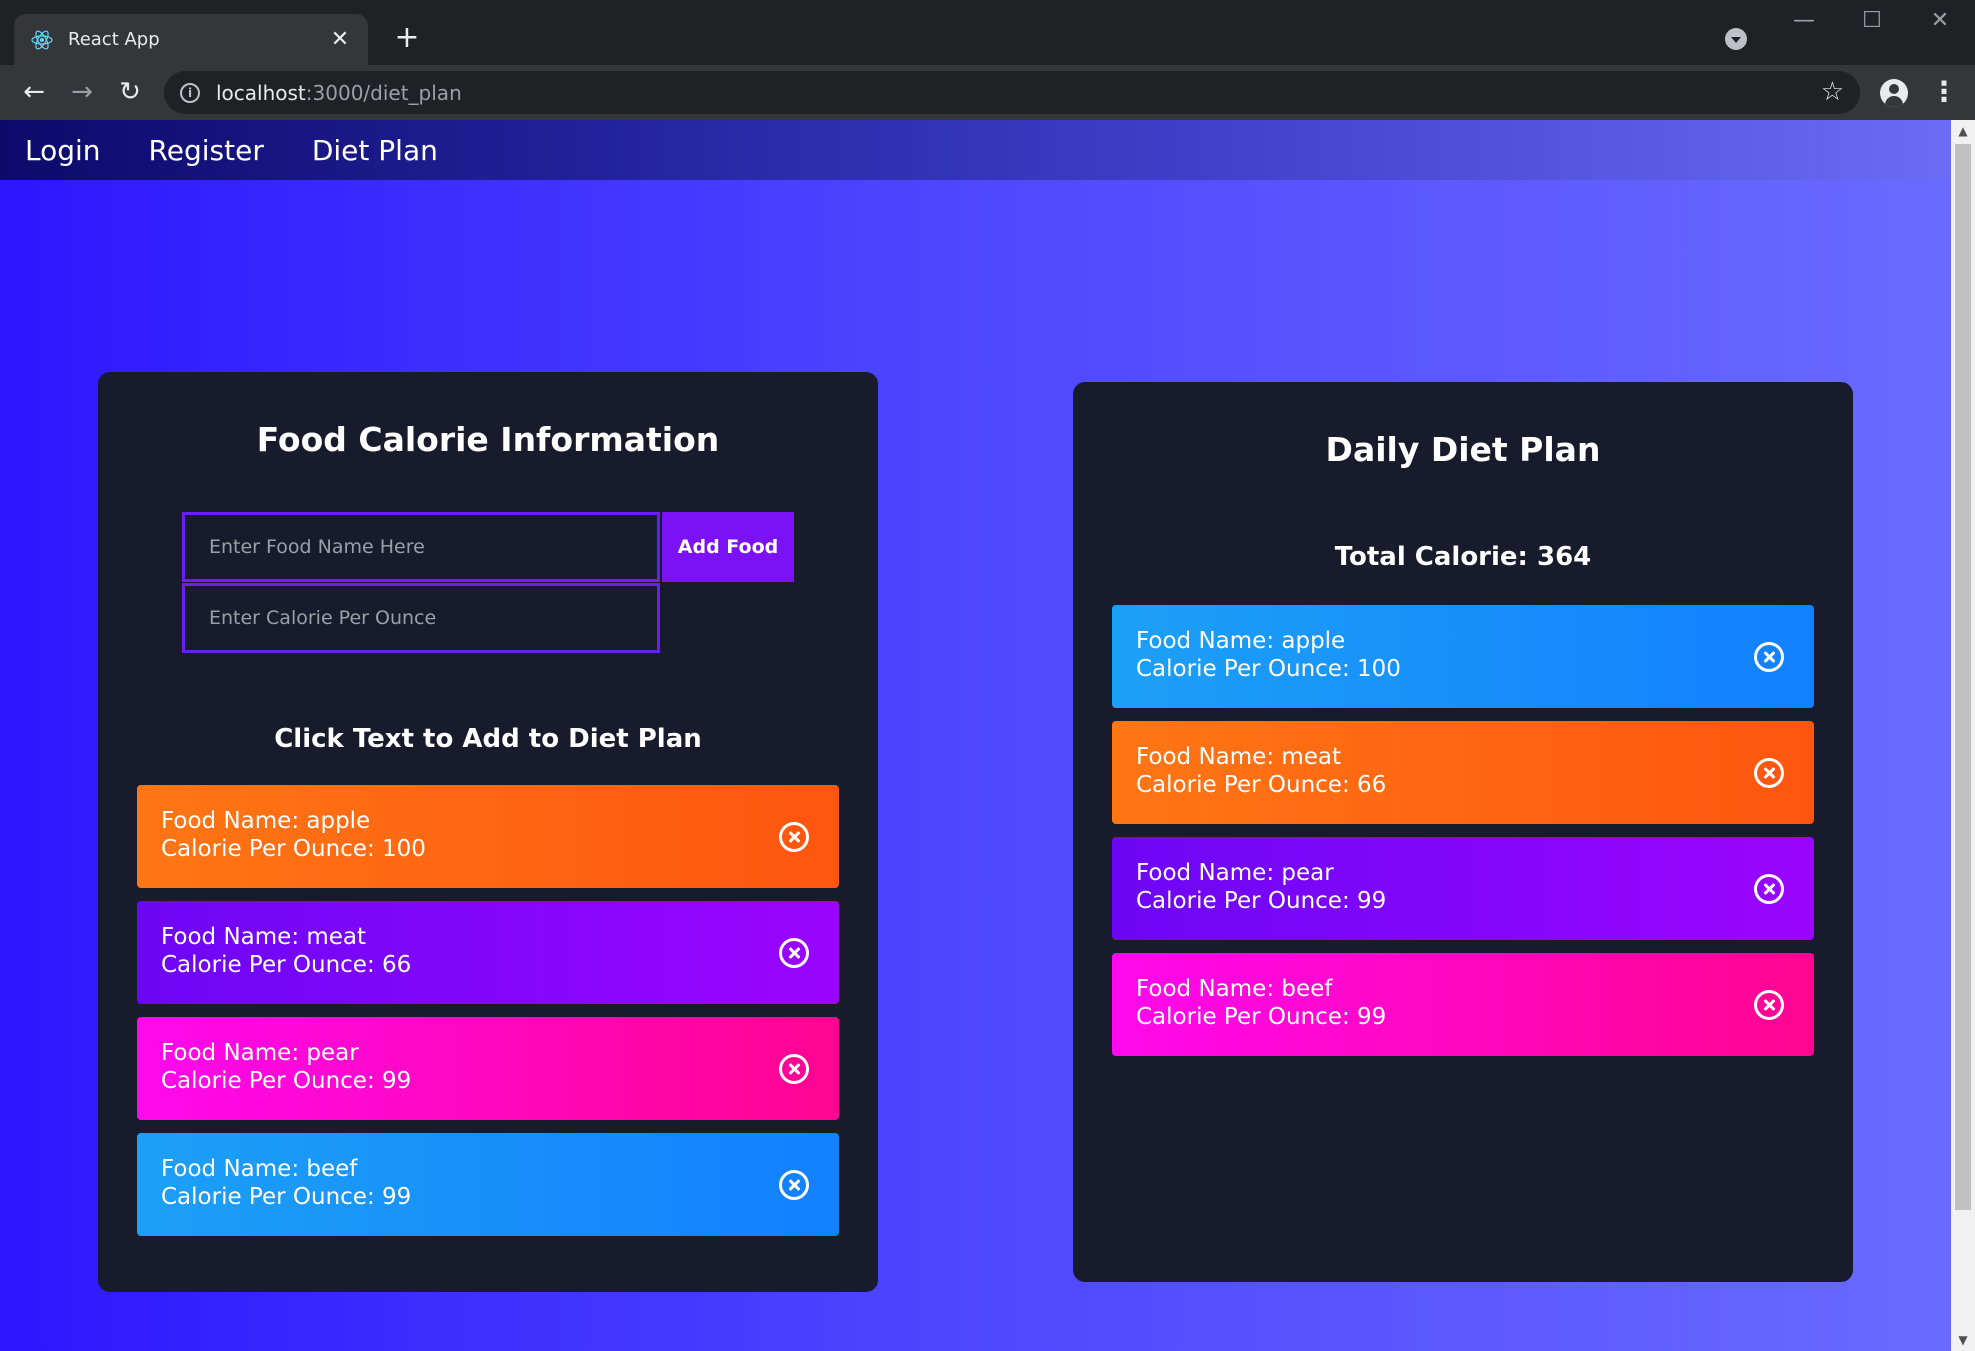  I want to click on browser-toolbar: ← → ↻ i localhost :3000/diet_plan ☆ ⋮, so click(987, 92).